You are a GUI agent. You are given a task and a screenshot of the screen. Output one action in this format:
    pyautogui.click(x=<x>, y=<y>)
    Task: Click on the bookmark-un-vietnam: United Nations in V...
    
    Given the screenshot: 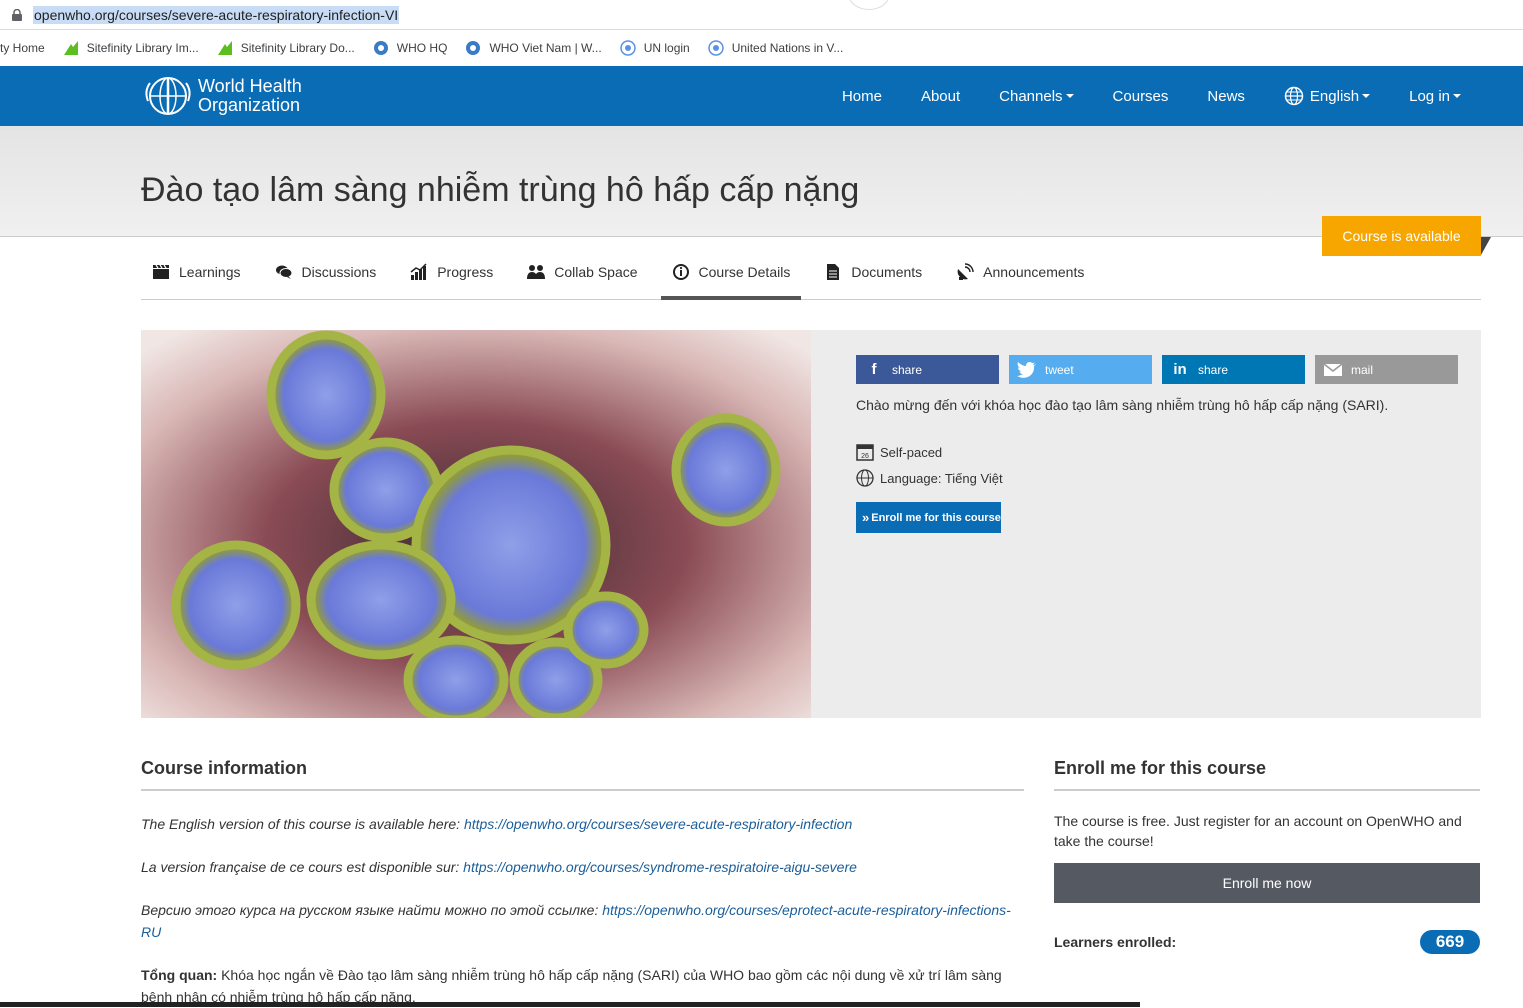 What is the action you would take?
    pyautogui.click(x=775, y=48)
    